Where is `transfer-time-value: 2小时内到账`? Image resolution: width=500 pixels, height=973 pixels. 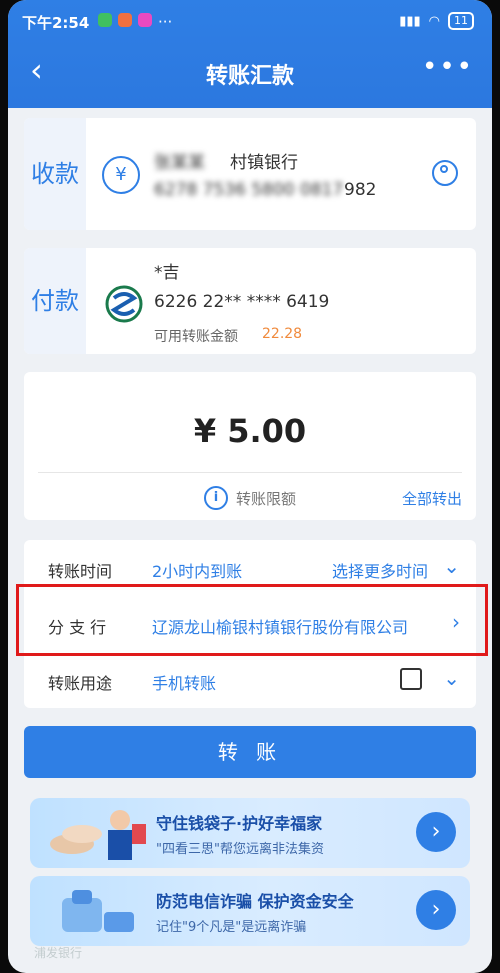
transfer-time-value: 2小时内到账 is located at coordinates (197, 571).